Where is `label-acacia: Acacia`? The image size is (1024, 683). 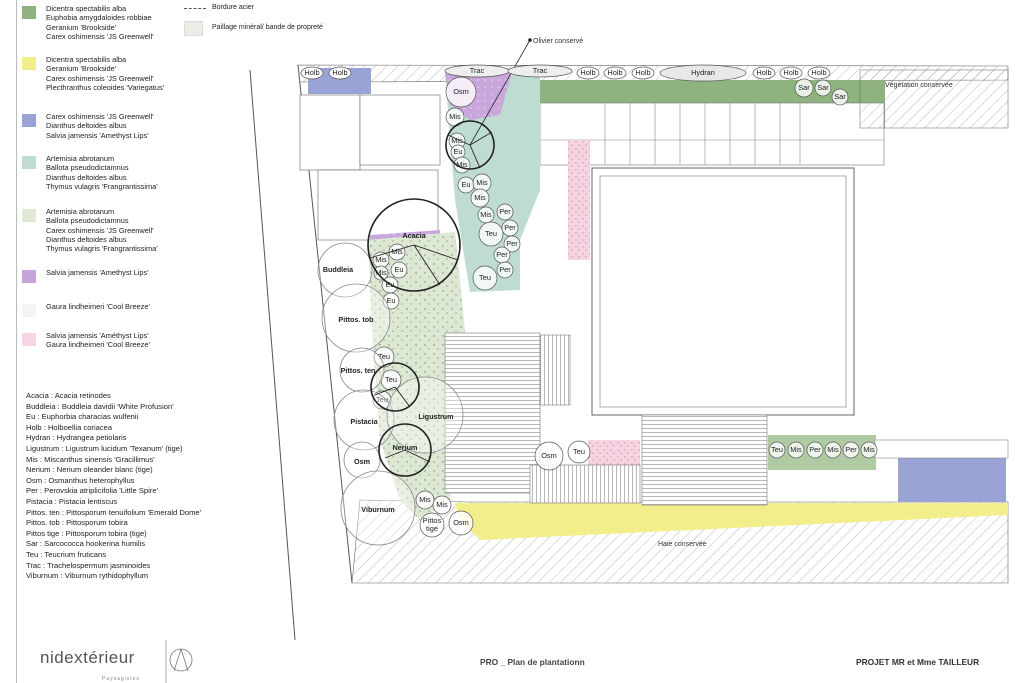
label-acacia: Acacia is located at coordinates (414, 235).